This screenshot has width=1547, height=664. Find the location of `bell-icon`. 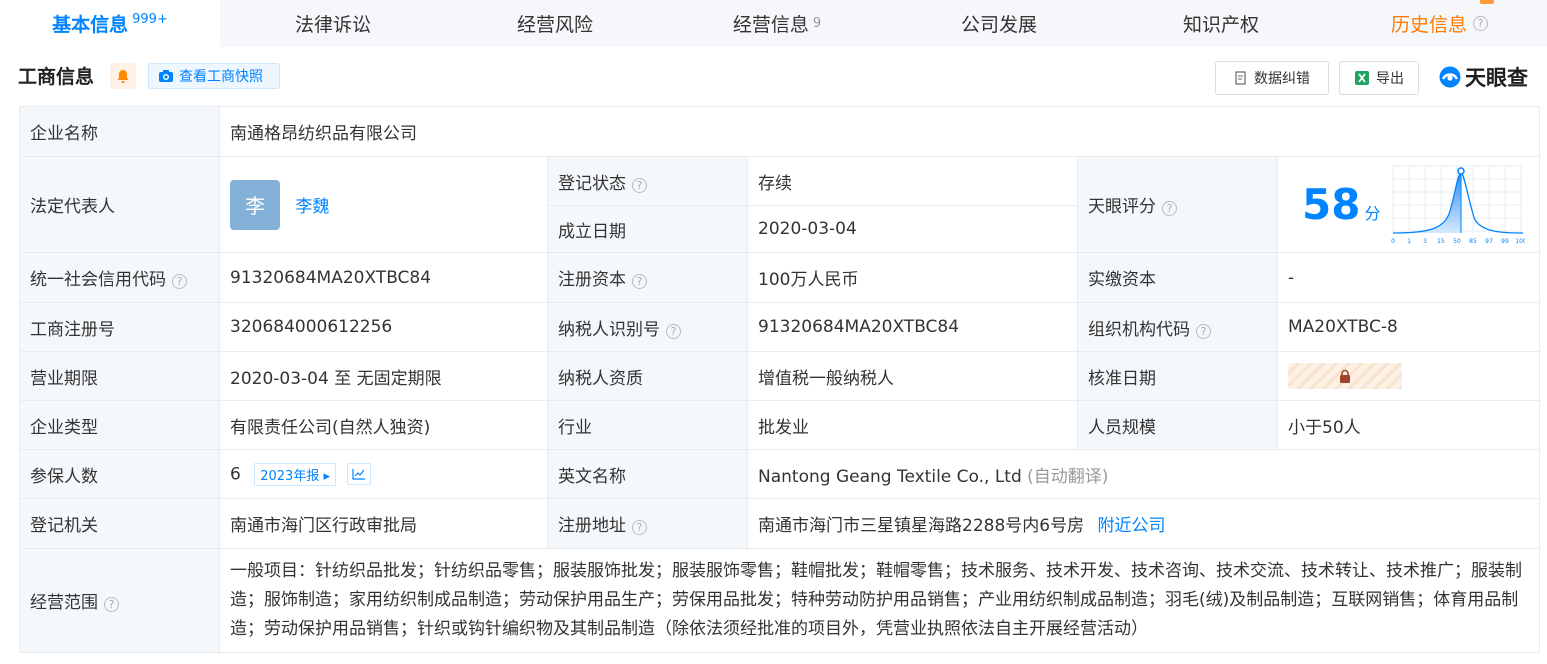

bell-icon is located at coordinates (123, 76).